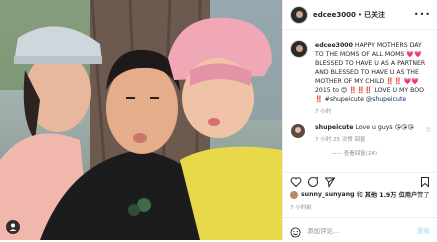 The image size is (437, 242). What do you see at coordinates (334, 45) in the screenshot?
I see `caption-username: edcee3000` at bounding box center [334, 45].